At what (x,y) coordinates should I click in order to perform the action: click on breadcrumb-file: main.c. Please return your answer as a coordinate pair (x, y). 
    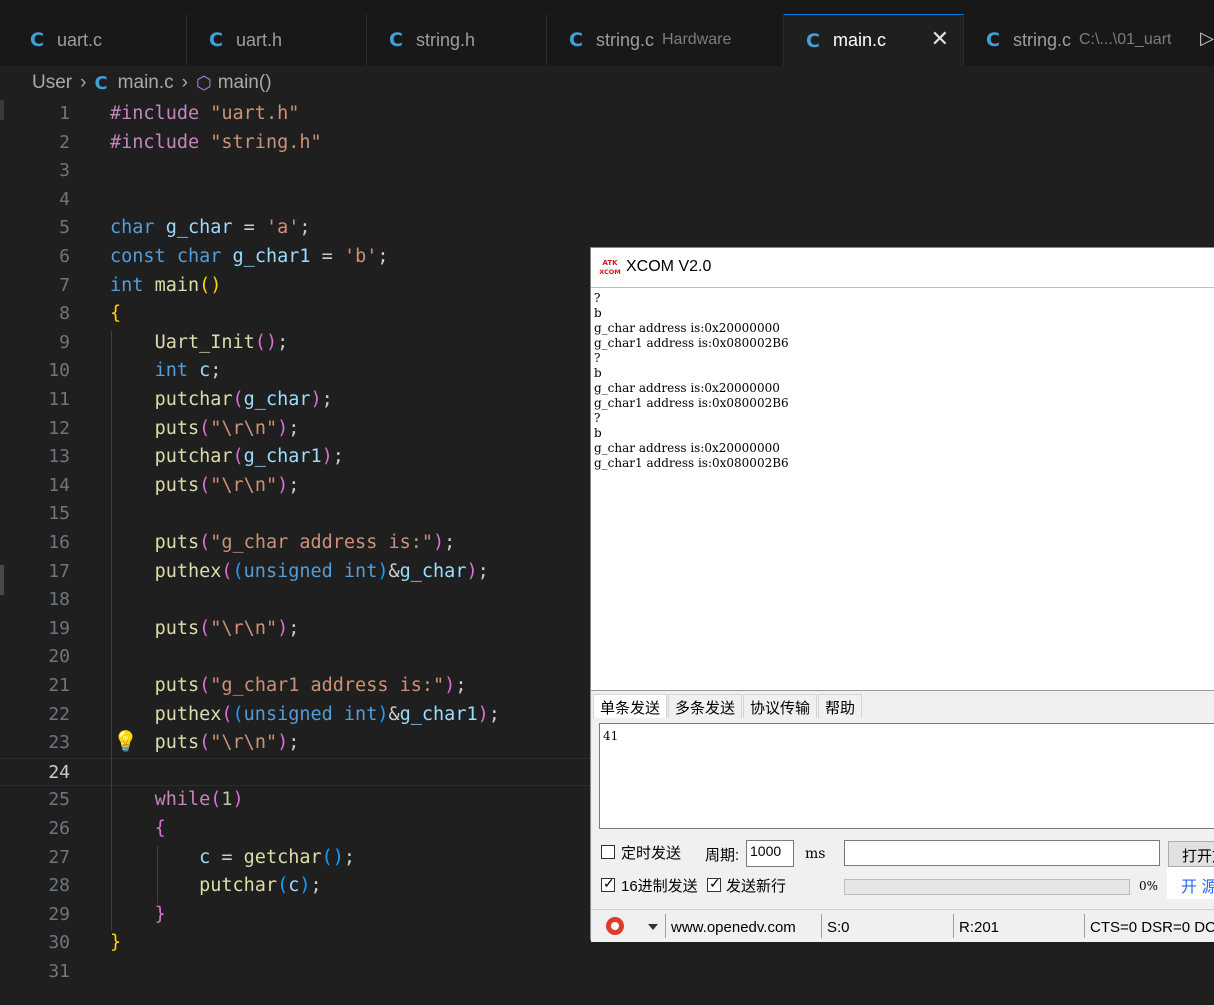
    Looking at the image, I should click on (146, 83).